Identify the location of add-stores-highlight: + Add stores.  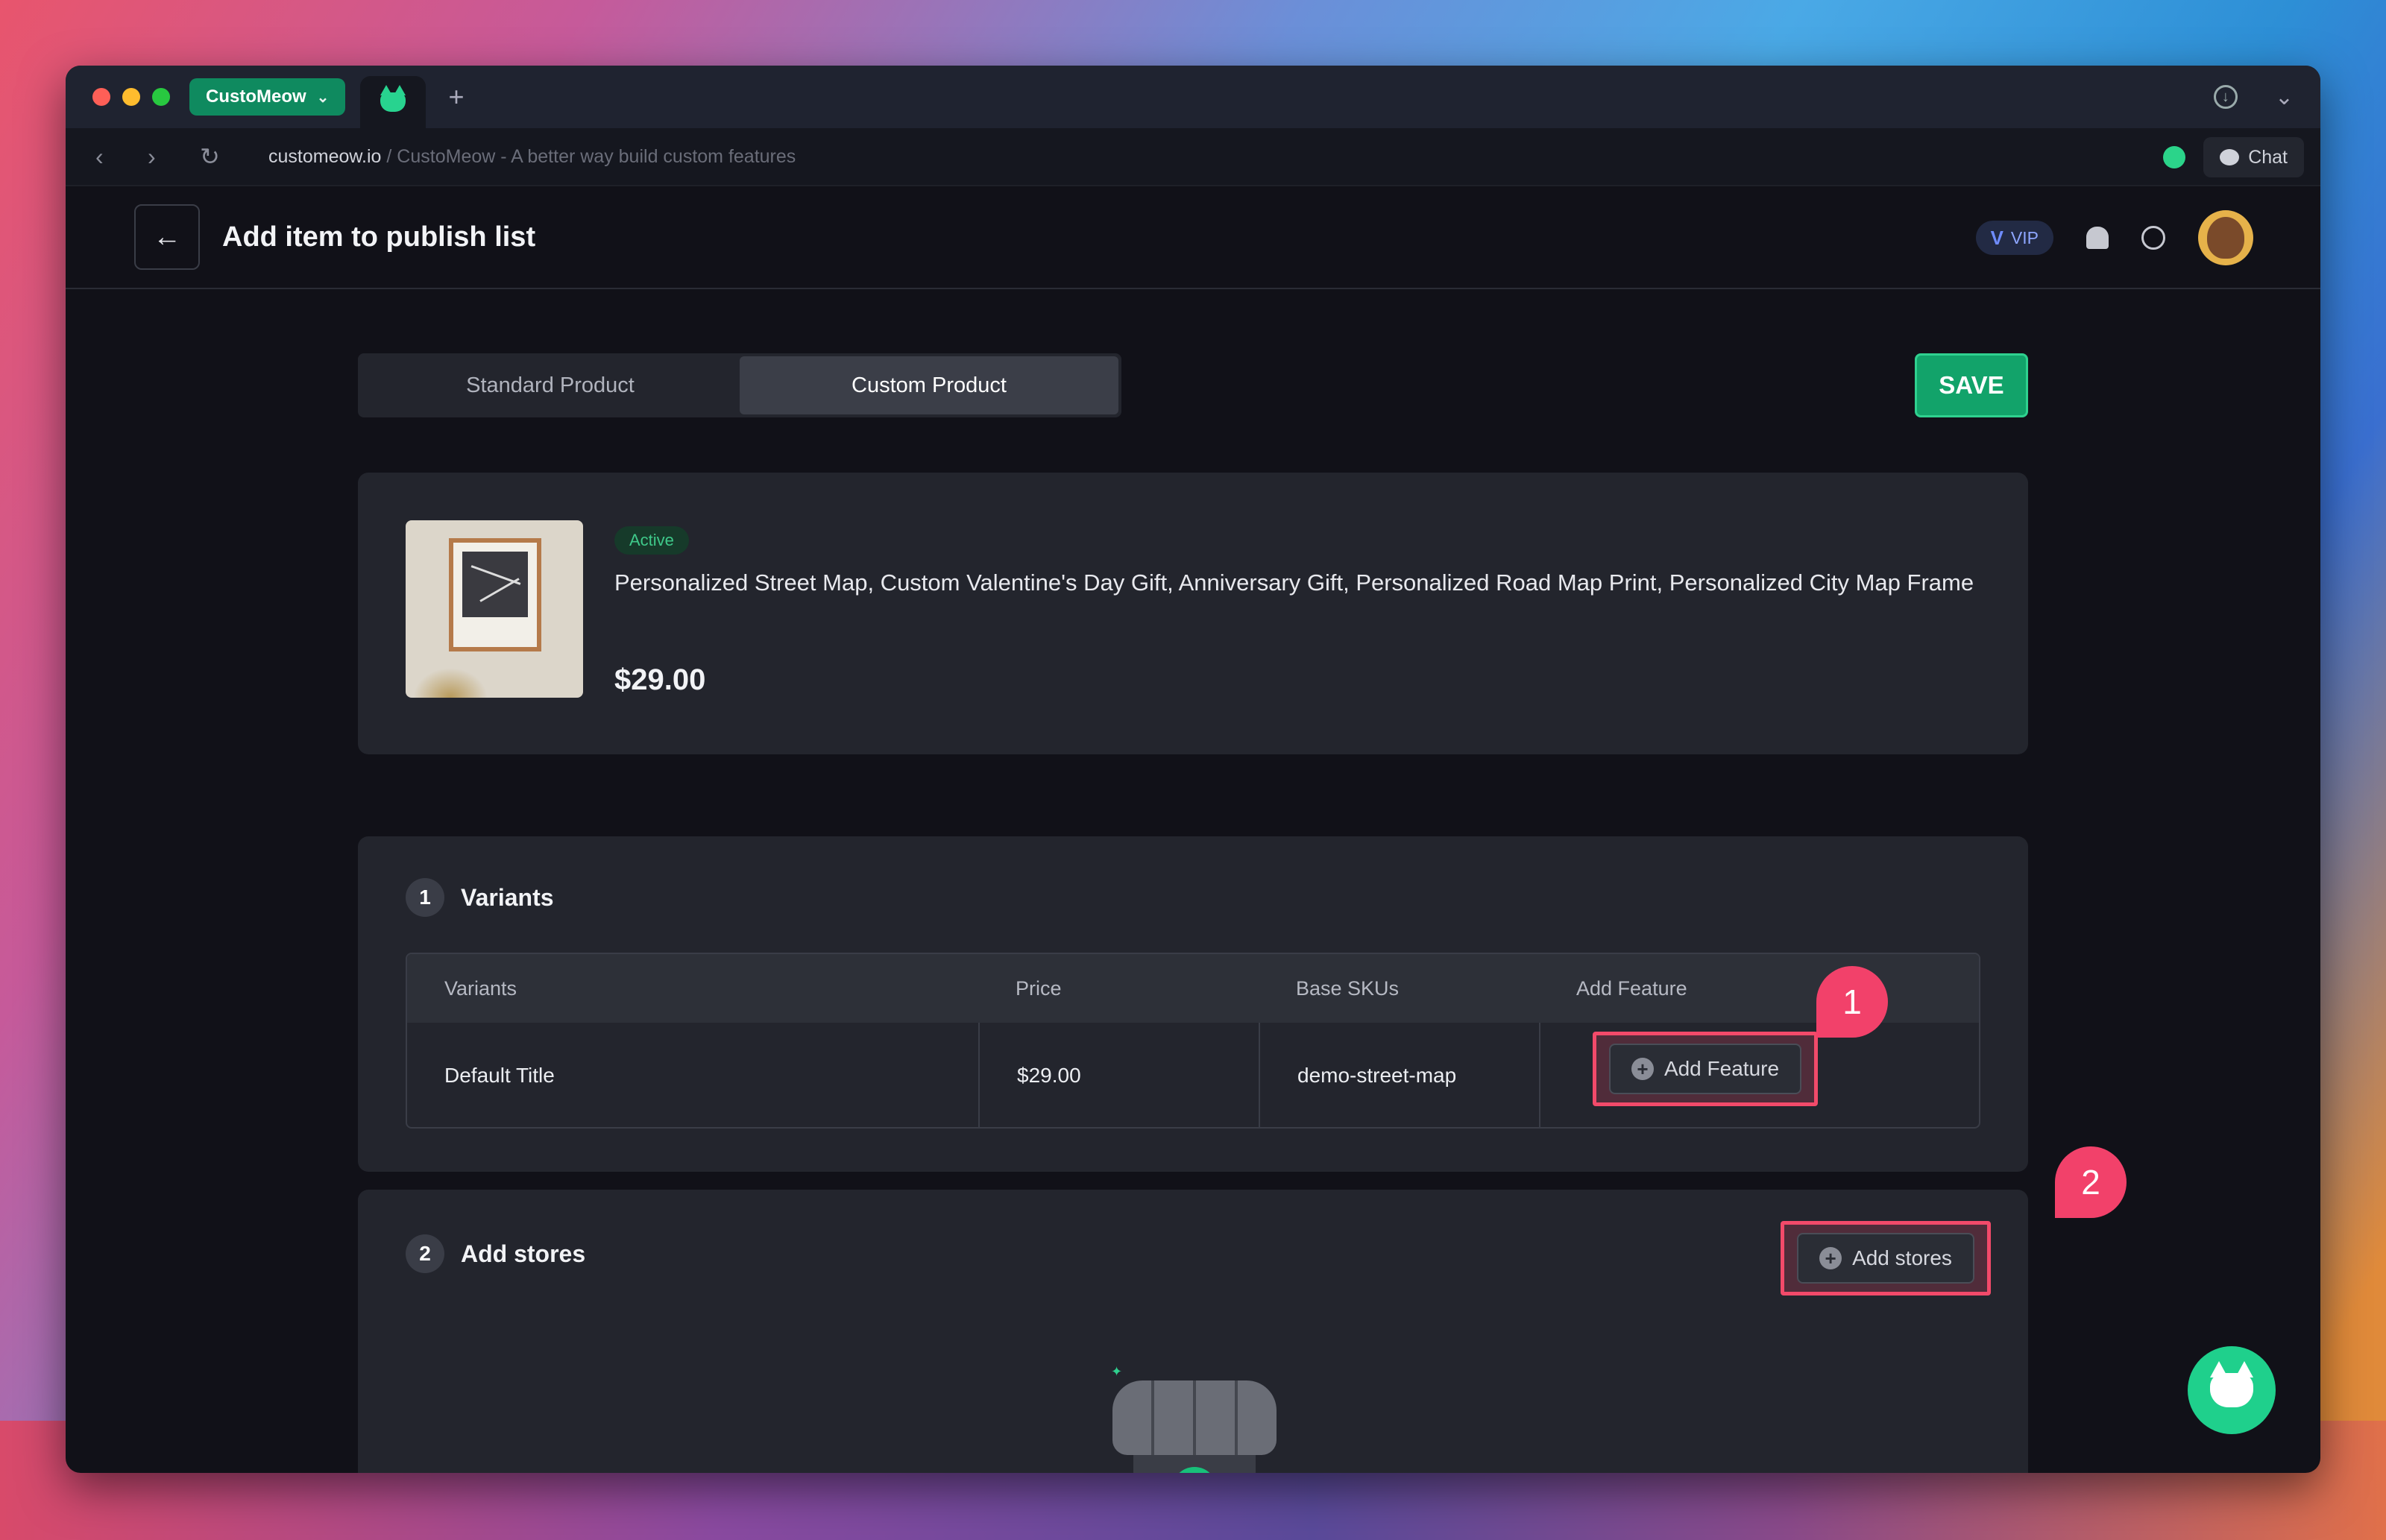
(1886, 1258).